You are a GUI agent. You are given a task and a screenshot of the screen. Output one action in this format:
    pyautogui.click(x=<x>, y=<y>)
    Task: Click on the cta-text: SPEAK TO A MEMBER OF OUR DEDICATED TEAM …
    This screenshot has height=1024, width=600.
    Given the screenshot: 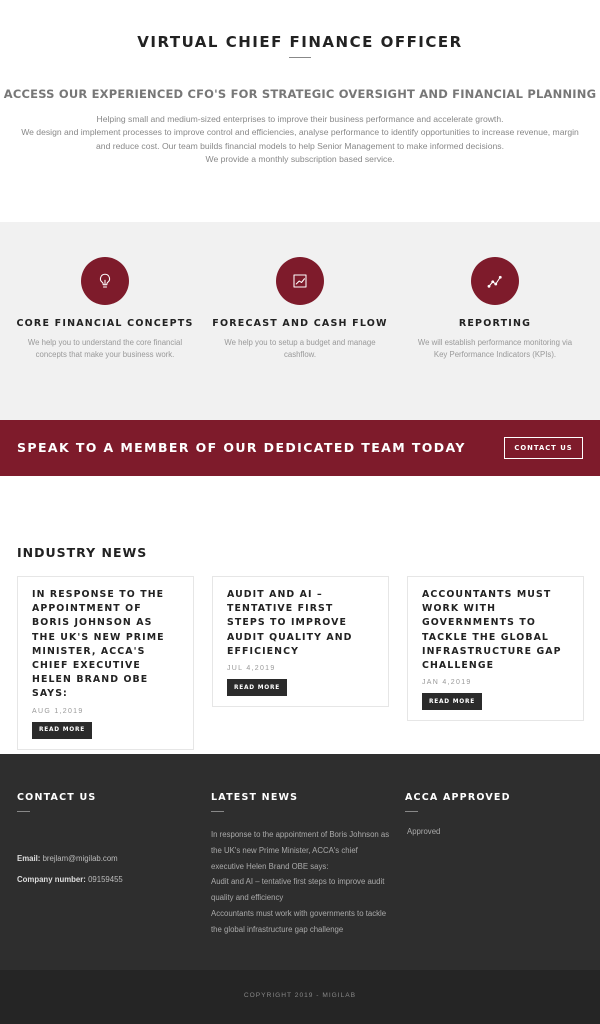 What is the action you would take?
    pyautogui.click(x=241, y=447)
    